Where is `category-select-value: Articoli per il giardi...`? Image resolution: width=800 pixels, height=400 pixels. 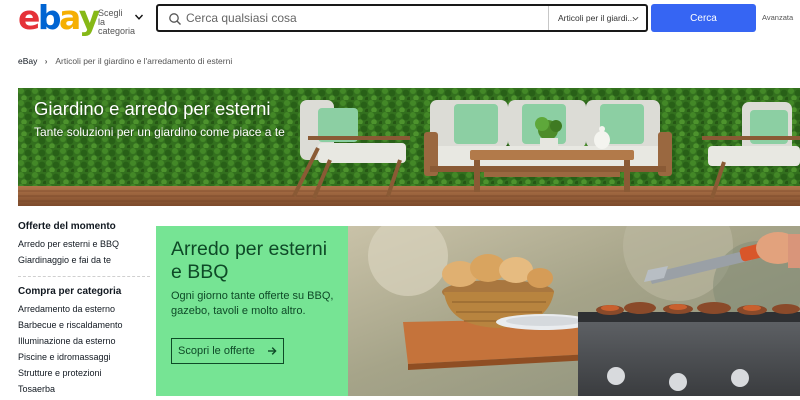
category-select-value: Articoli per il giardi... is located at coordinates (596, 18).